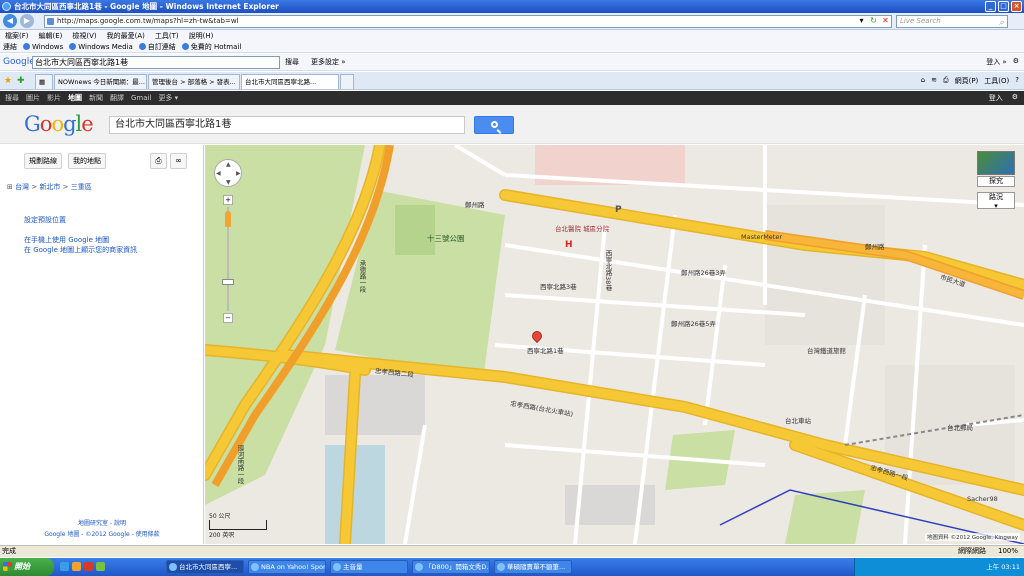 This screenshot has width=1024, height=576. Describe the element at coordinates (117, 98) in the screenshot. I see `gbar-translate: 翻譯` at that location.